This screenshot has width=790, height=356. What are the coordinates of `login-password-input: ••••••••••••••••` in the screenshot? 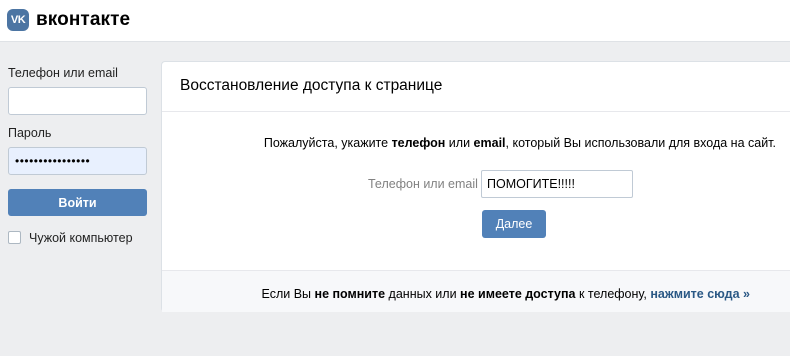 It's located at (77, 161).